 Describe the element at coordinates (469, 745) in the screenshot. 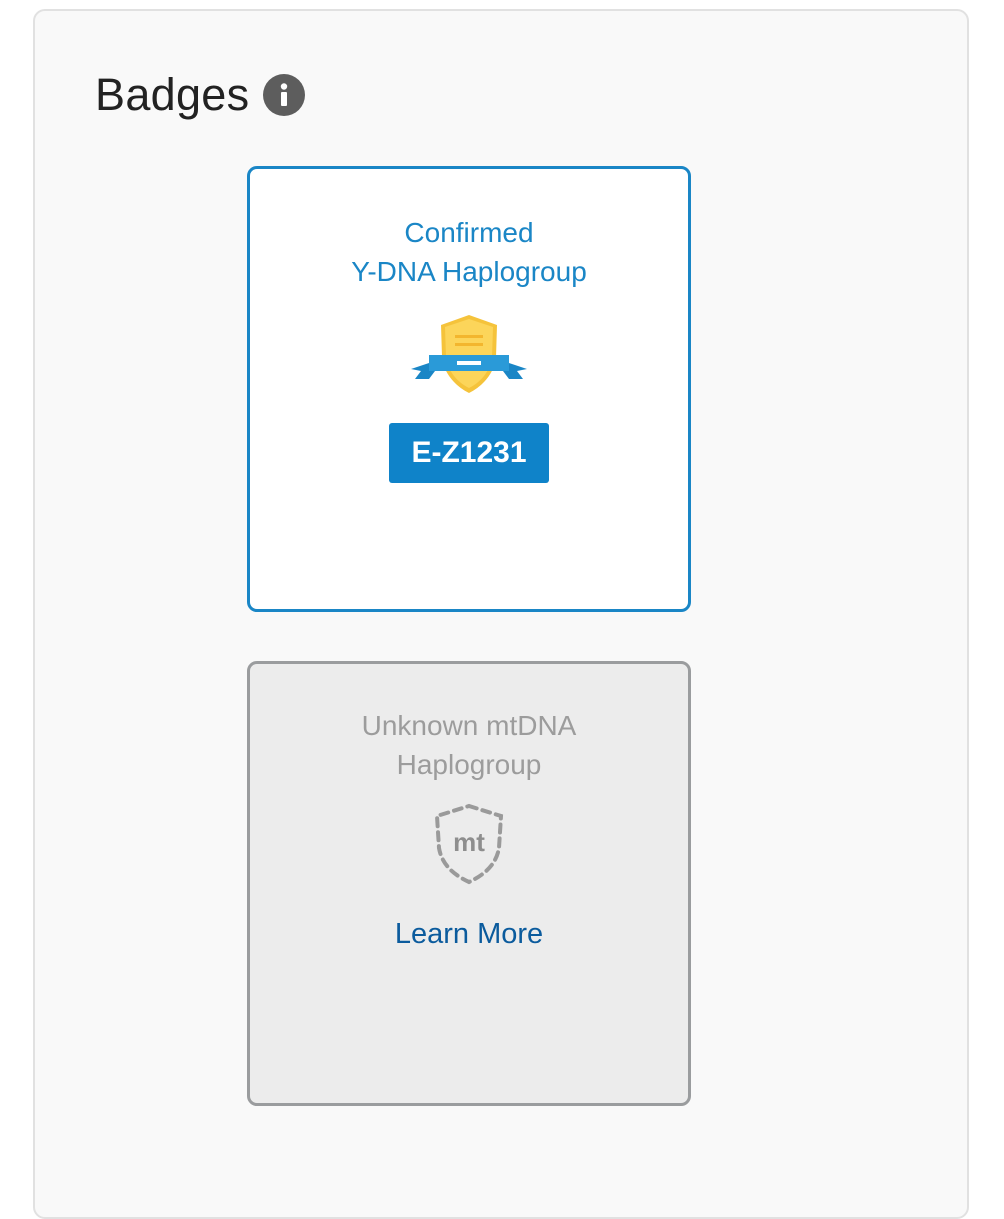

I see `badge-title: Unknown mtDNA Haplogroup` at that location.